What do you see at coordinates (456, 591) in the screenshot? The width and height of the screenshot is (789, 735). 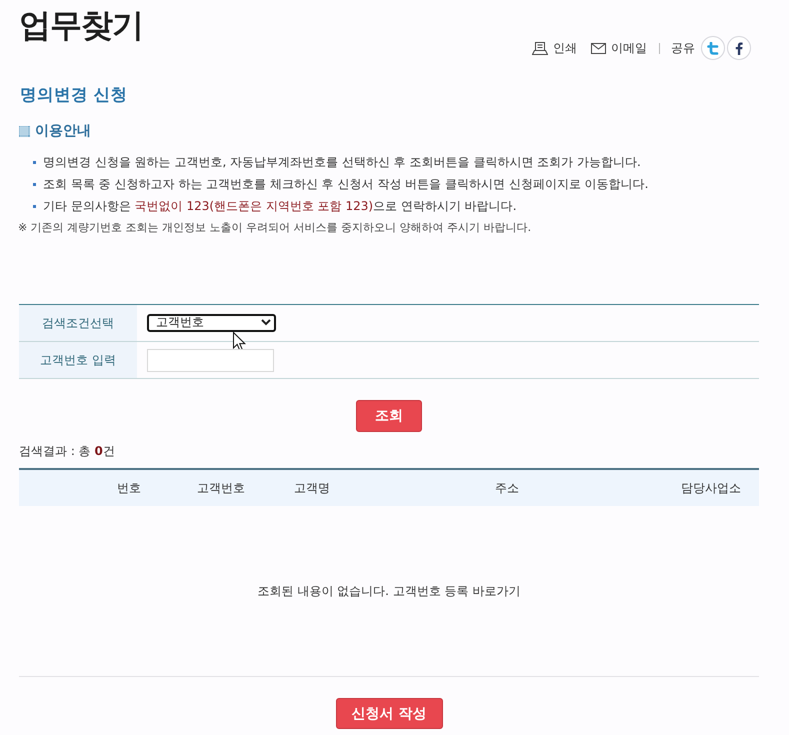 I see `register-link: 고객번호 등록 바로가기` at bounding box center [456, 591].